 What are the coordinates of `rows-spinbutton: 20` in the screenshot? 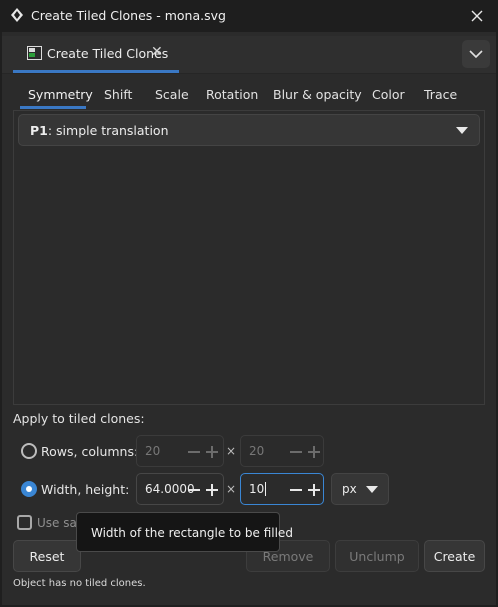 It's located at (180, 451).